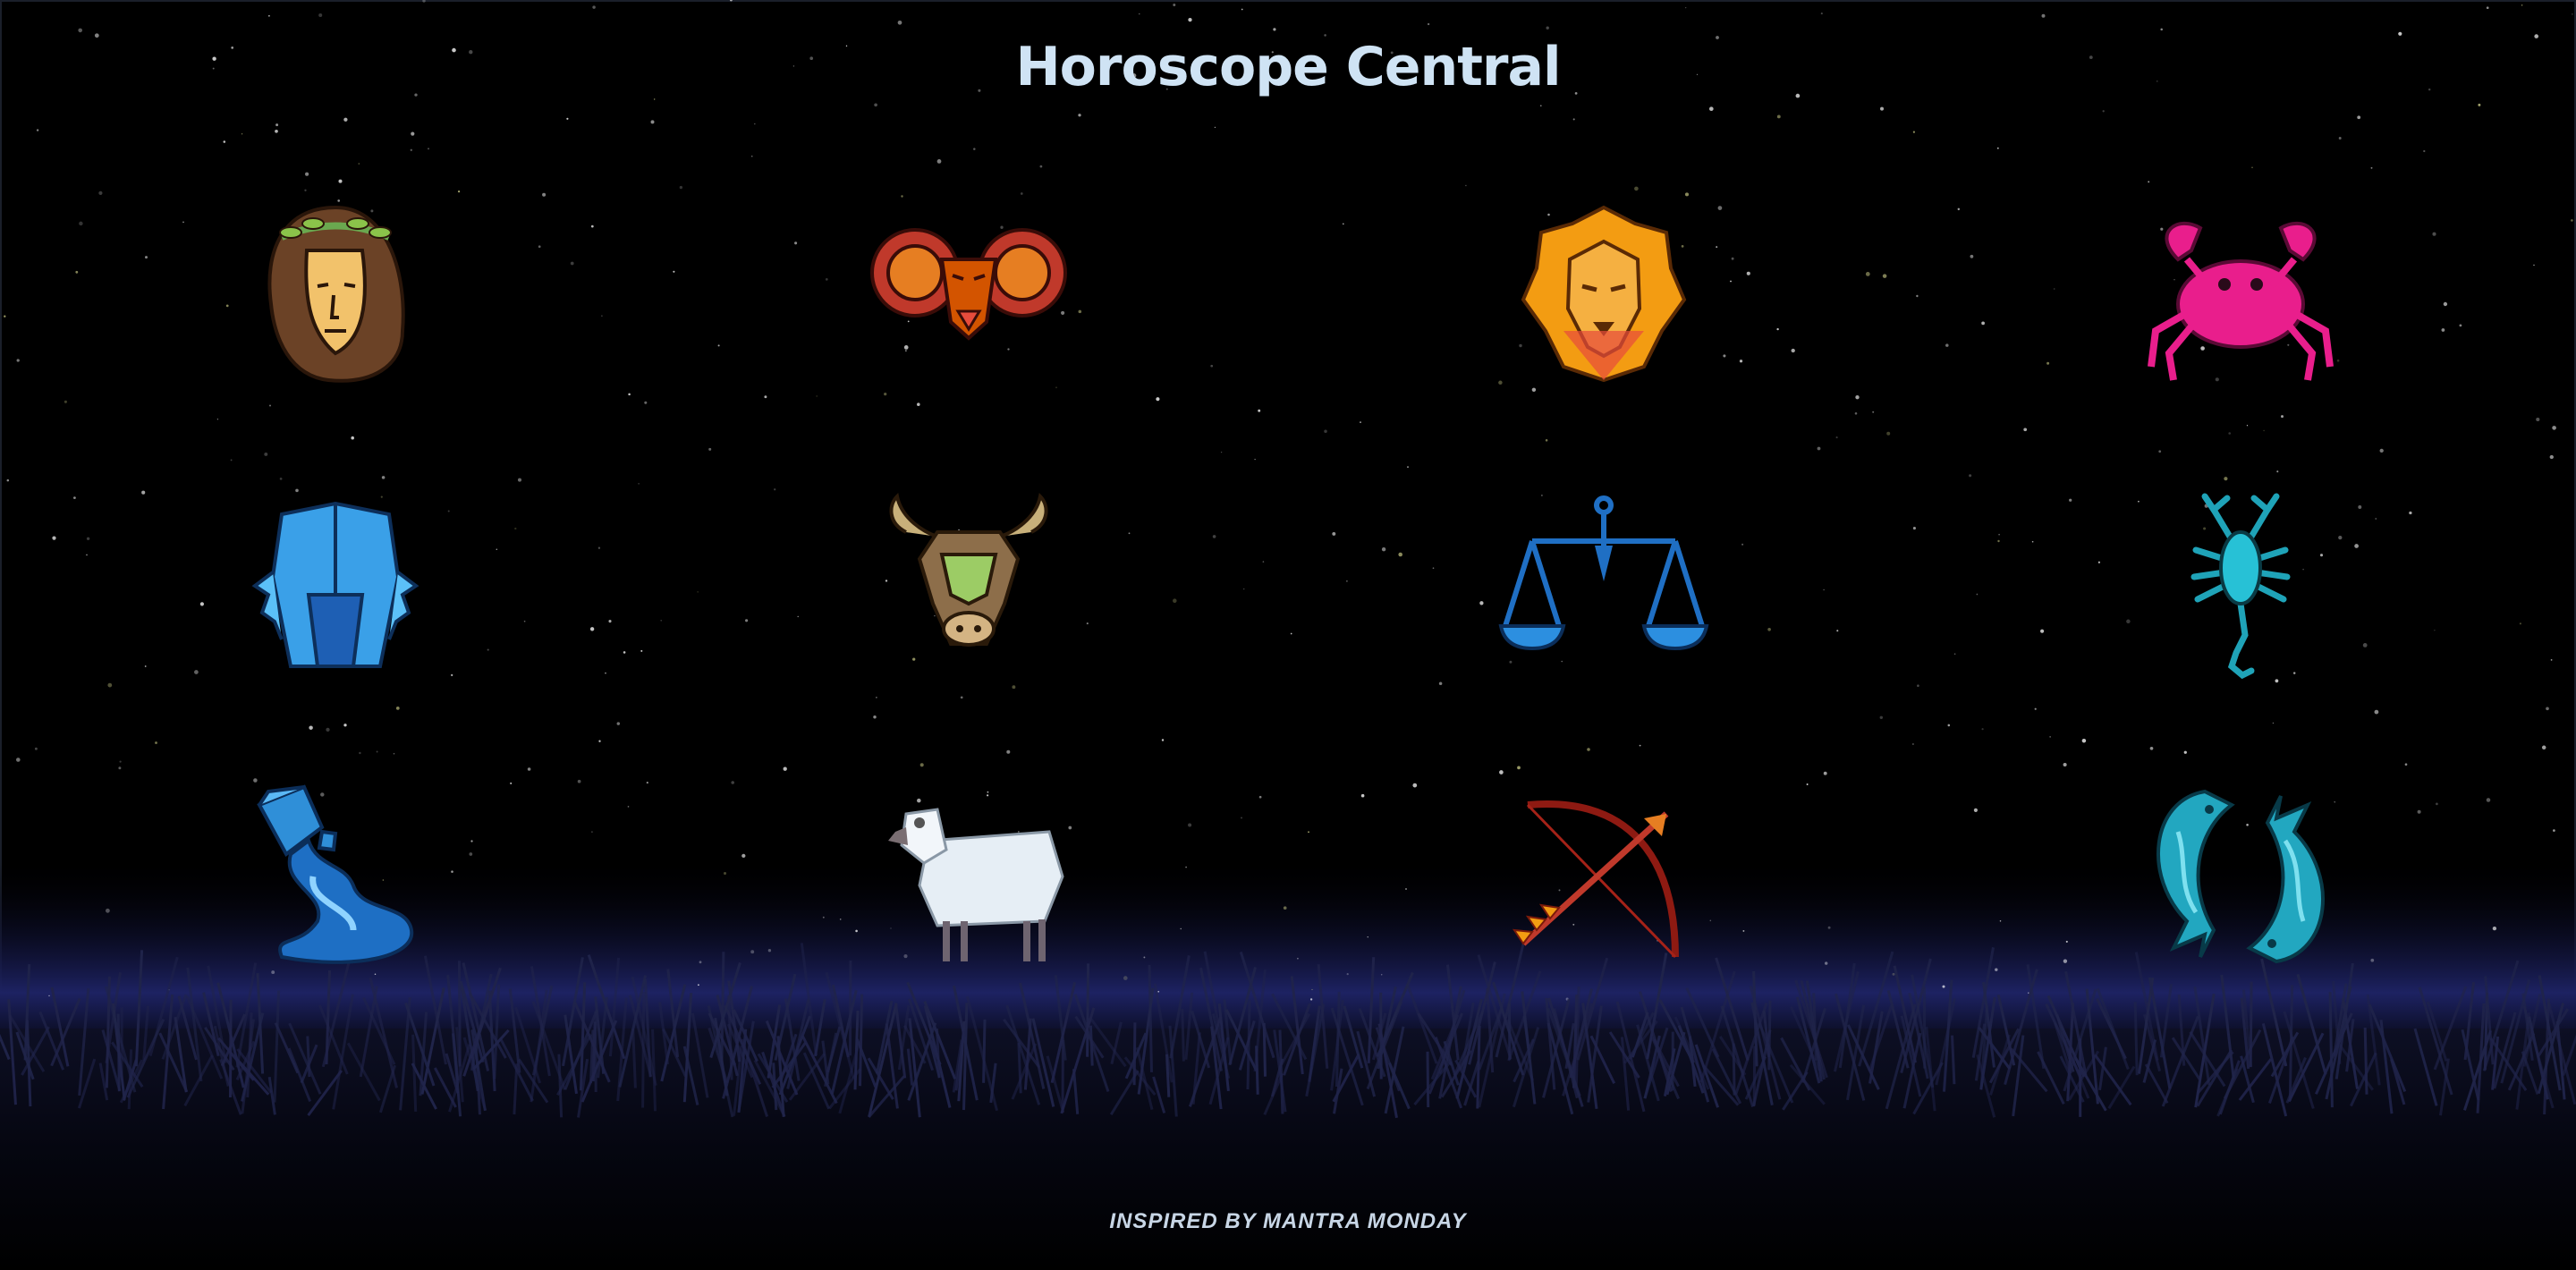  I want to click on sign-aries, so click(968, 296).